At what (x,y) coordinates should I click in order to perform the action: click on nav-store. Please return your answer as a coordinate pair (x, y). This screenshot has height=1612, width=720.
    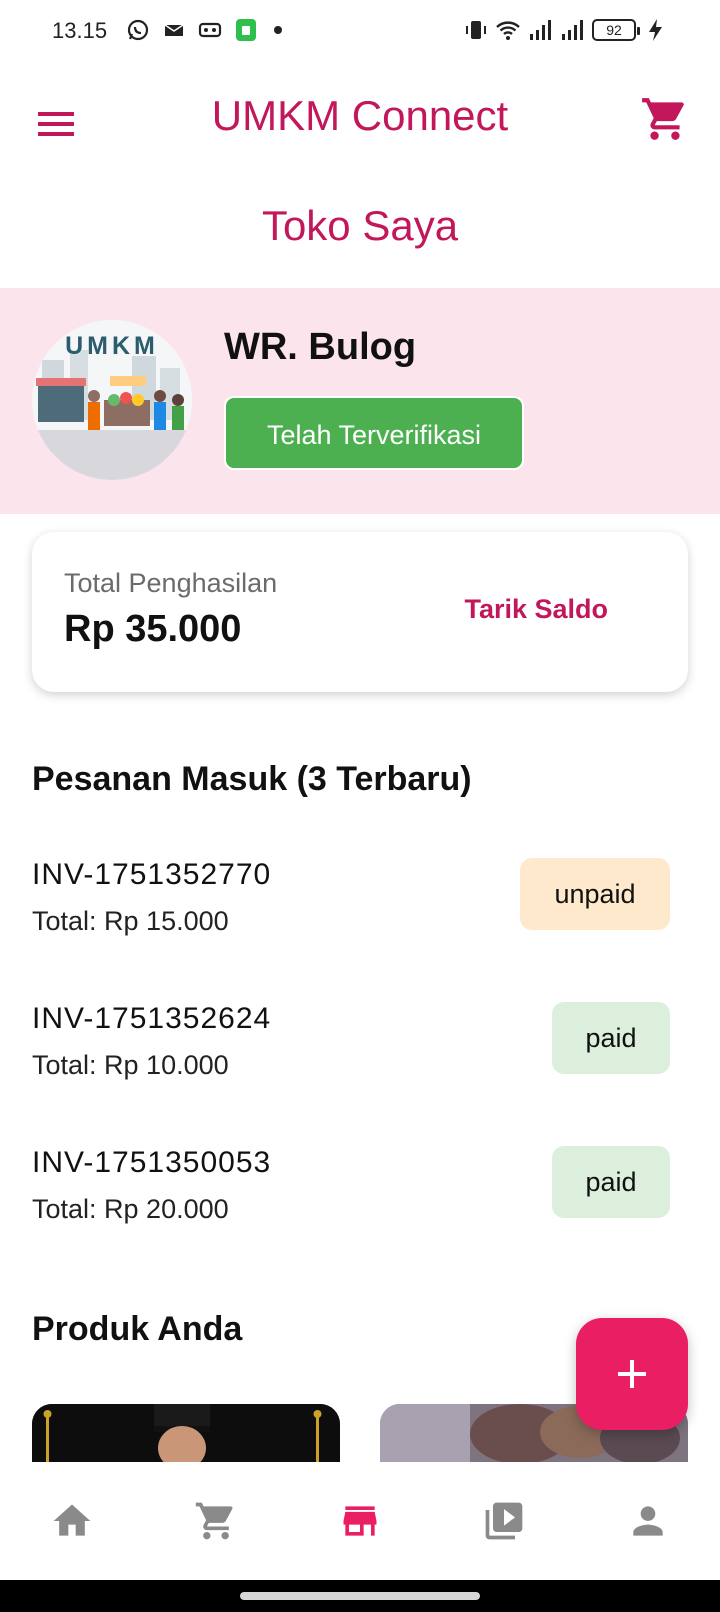
    Looking at the image, I should click on (360, 1521).